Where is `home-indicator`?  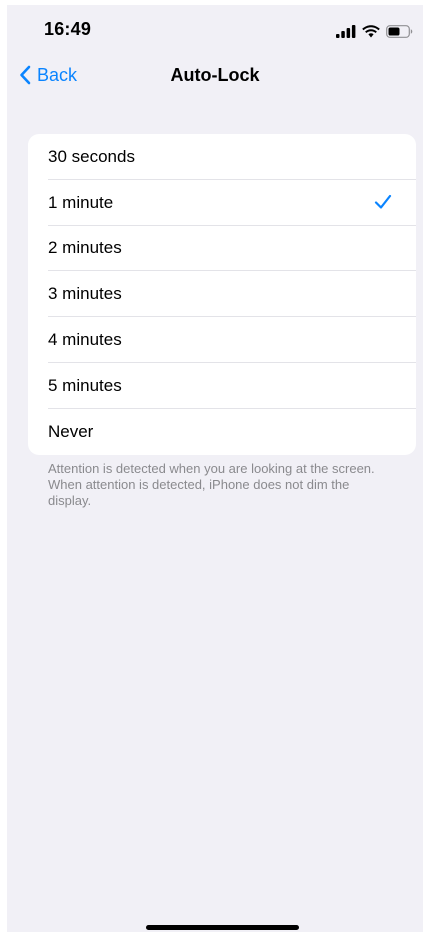 home-indicator is located at coordinates (222, 927).